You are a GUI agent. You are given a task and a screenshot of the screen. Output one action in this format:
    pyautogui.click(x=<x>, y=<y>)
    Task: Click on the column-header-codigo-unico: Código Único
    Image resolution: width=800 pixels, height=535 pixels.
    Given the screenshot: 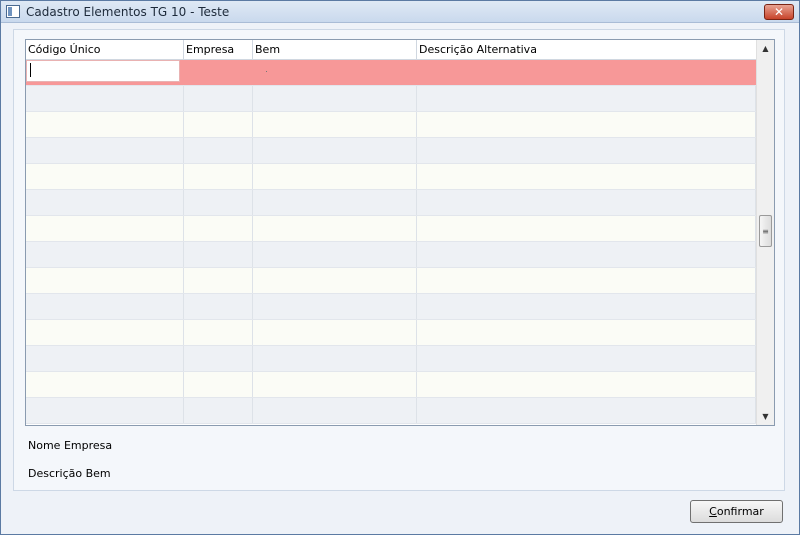 What is the action you would take?
    pyautogui.click(x=105, y=50)
    